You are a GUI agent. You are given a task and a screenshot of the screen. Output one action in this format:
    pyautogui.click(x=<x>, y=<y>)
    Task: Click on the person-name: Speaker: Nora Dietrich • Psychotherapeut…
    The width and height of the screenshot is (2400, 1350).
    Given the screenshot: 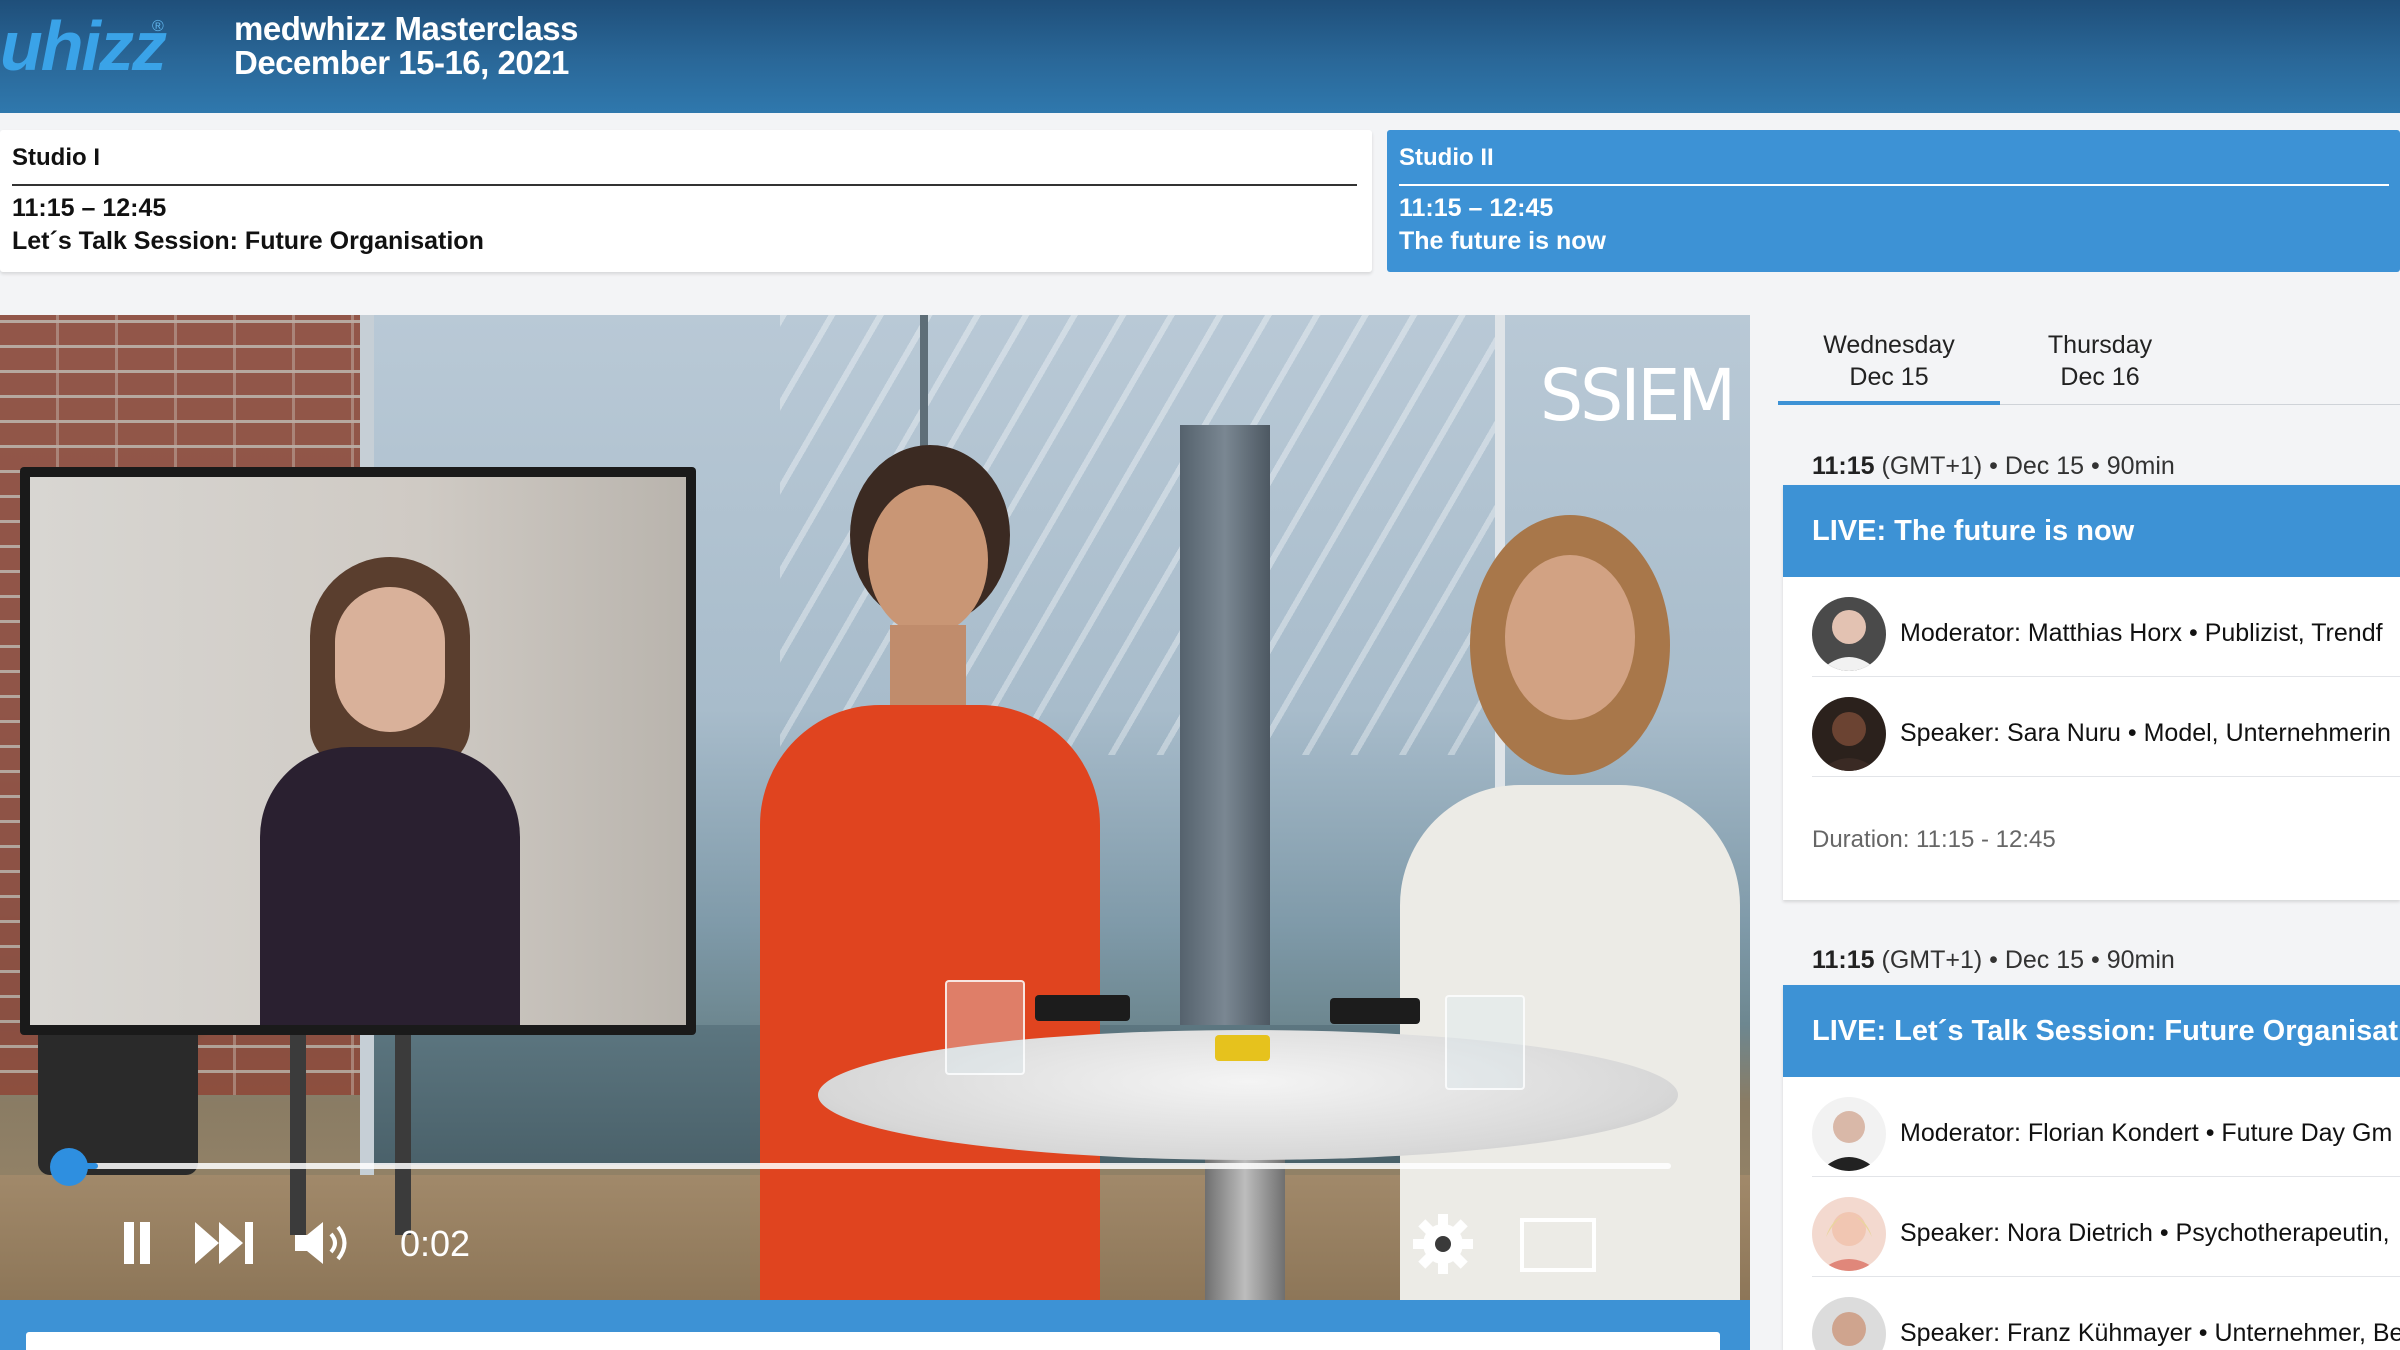 What is the action you would take?
    pyautogui.click(x=2145, y=1233)
    